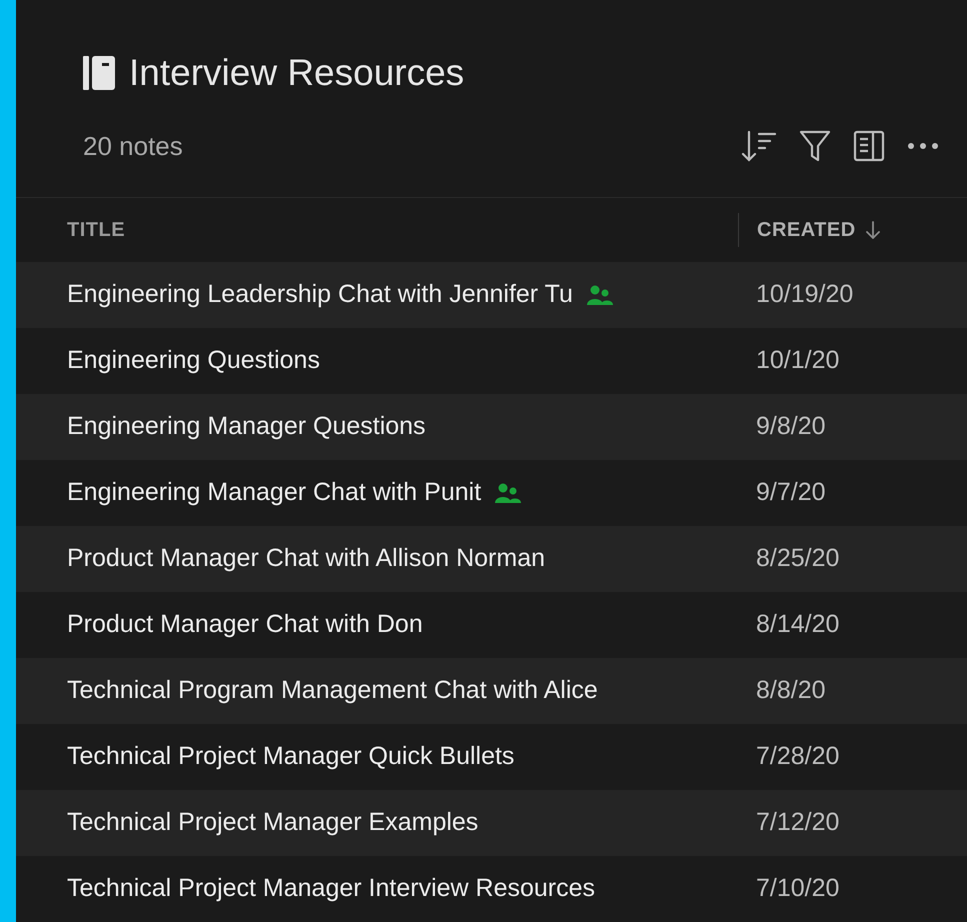 The image size is (967, 922). Describe the element at coordinates (923, 146) in the screenshot. I see `more-icon` at that location.